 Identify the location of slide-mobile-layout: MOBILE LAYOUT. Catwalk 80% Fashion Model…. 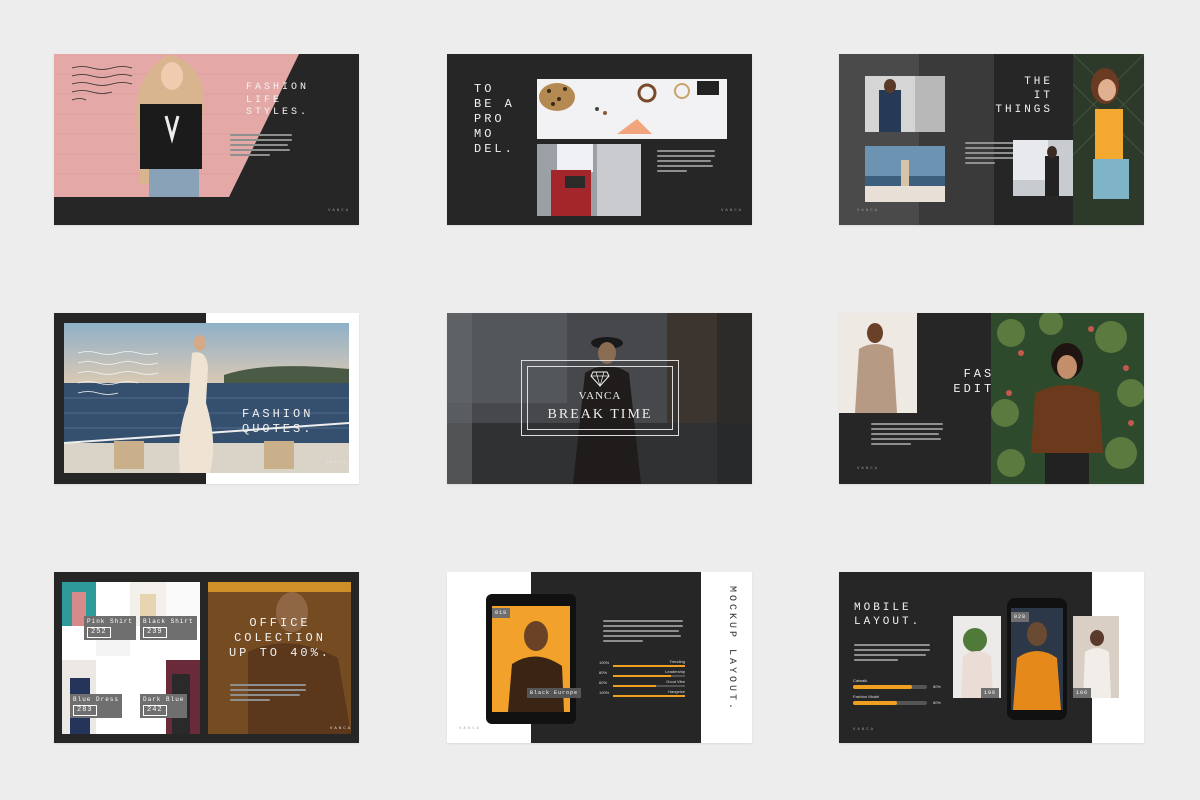
(991, 657).